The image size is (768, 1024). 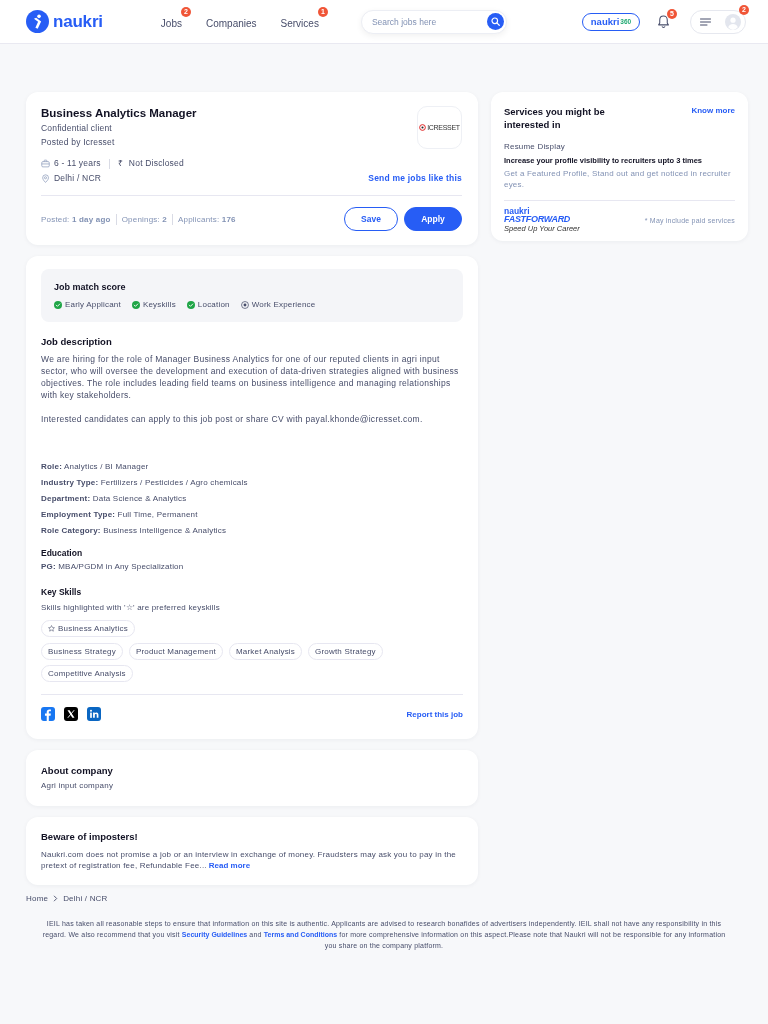 I want to click on report-job-link: Report this job, so click(x=434, y=714).